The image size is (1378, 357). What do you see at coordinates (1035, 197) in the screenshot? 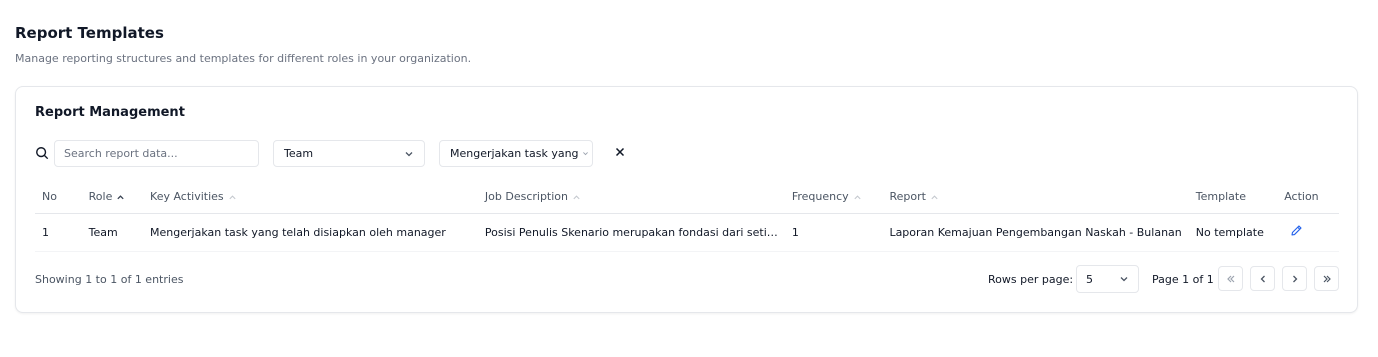
I see `column-header-report: Report` at bounding box center [1035, 197].